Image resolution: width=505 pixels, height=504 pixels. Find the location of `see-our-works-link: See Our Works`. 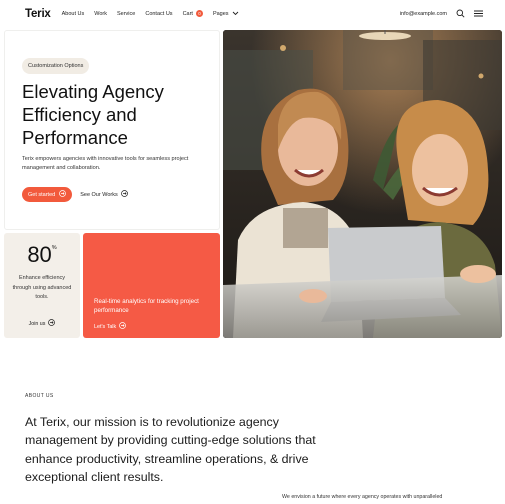

see-our-works-link: See Our Works is located at coordinates (104, 194).